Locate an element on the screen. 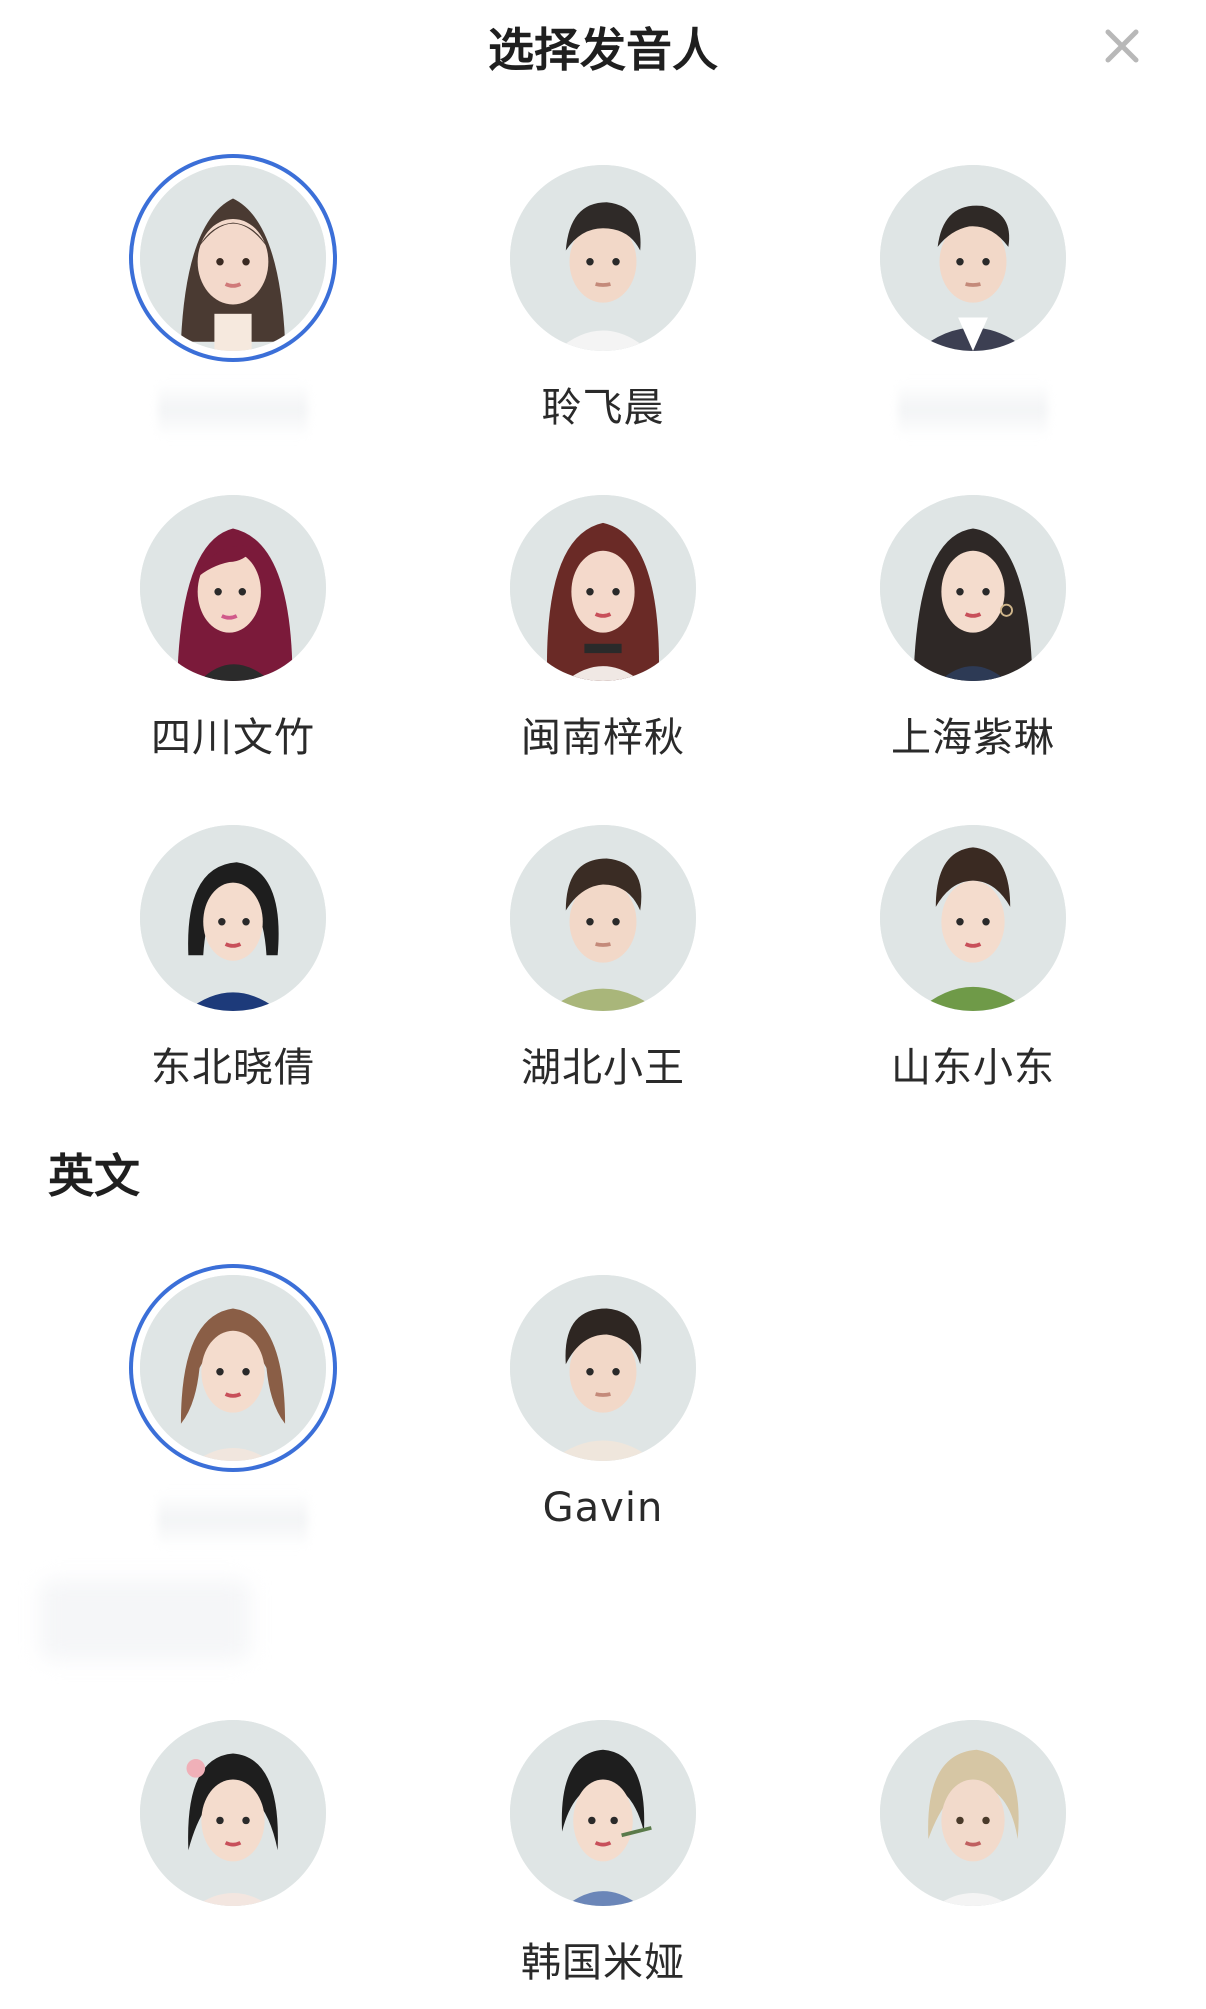  section-title-placeholder is located at coordinates (145, 1620).